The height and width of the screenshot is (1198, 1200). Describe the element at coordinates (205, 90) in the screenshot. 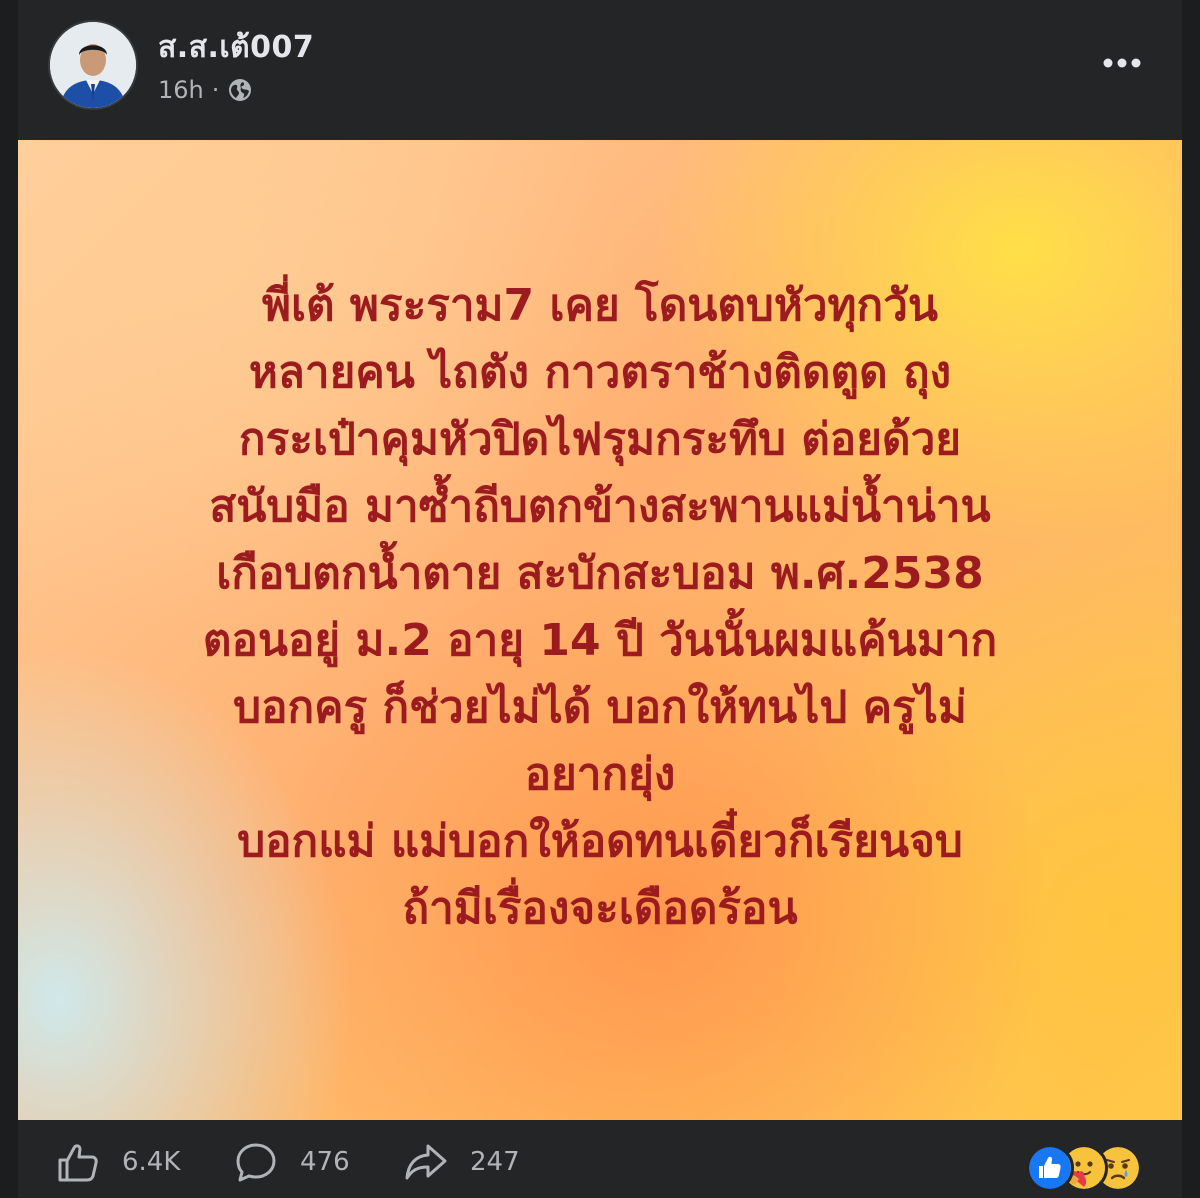

I see `post-meta: 16h ·` at that location.